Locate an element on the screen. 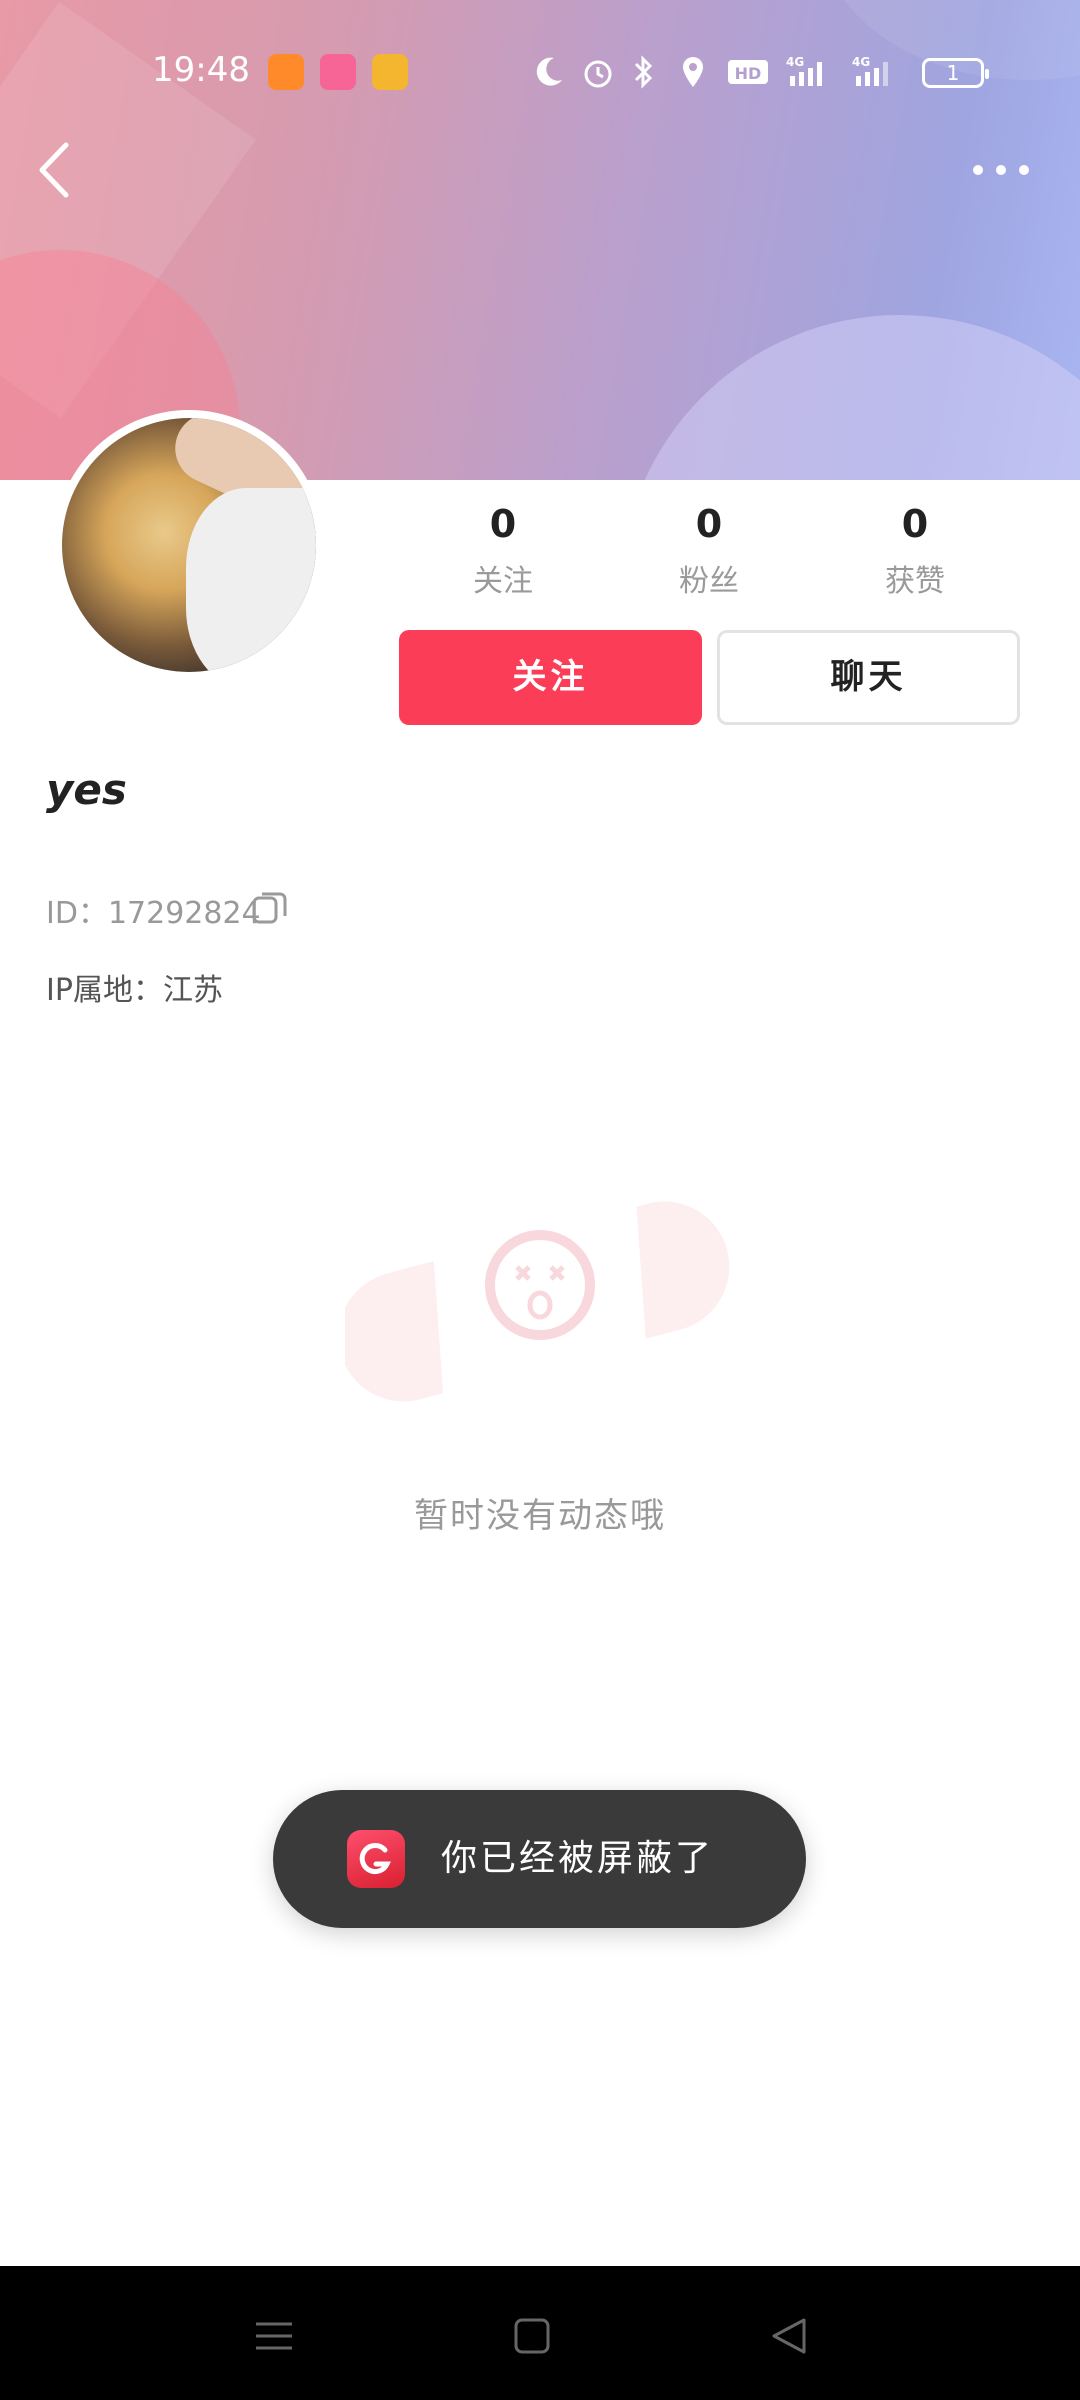 Image resolution: width=1080 pixels, height=2400 pixels. back-button is located at coordinates (55, 170).